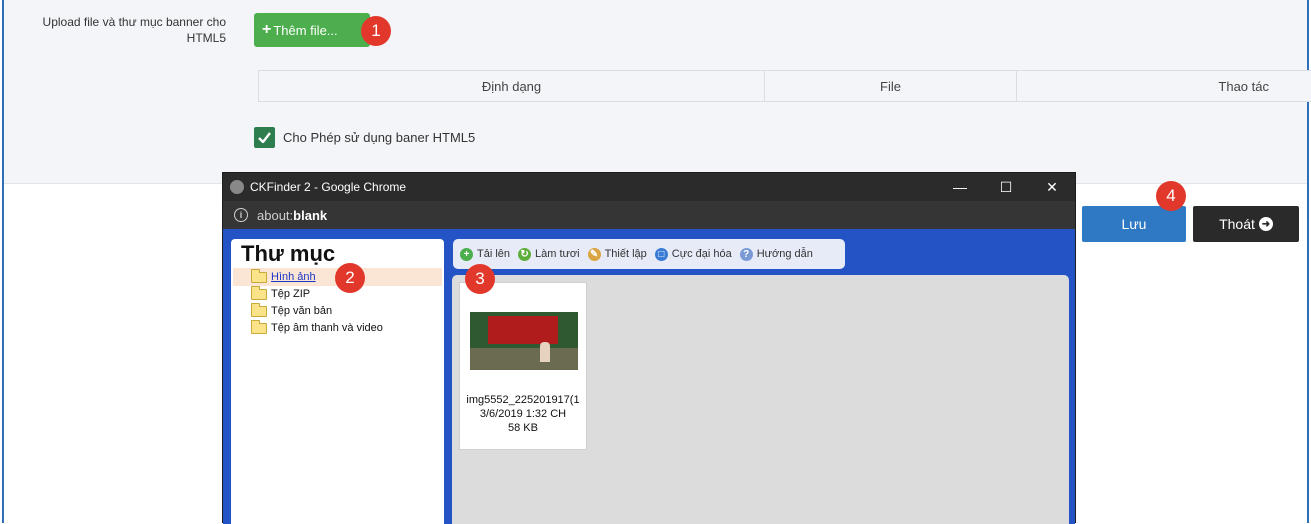 The height and width of the screenshot is (524, 1311). Describe the element at coordinates (466, 254) in the screenshot. I see `upload-icon: +` at that location.